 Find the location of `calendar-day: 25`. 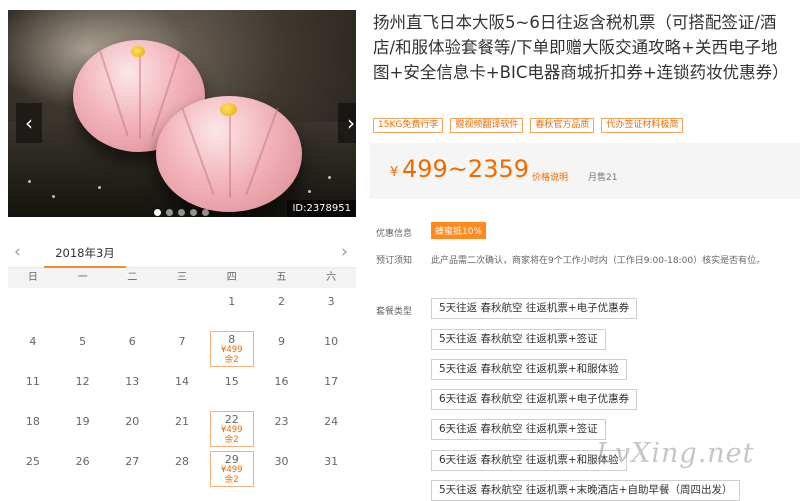

calendar-day: 25 is located at coordinates (33, 469).